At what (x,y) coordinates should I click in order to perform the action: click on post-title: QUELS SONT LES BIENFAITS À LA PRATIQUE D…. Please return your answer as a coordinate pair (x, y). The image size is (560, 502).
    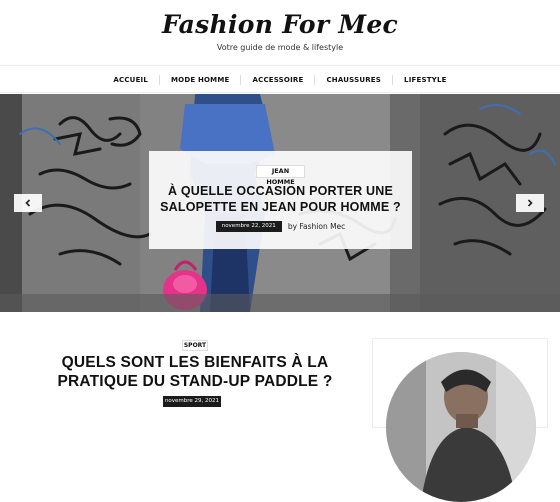
    Looking at the image, I should click on (195, 372).